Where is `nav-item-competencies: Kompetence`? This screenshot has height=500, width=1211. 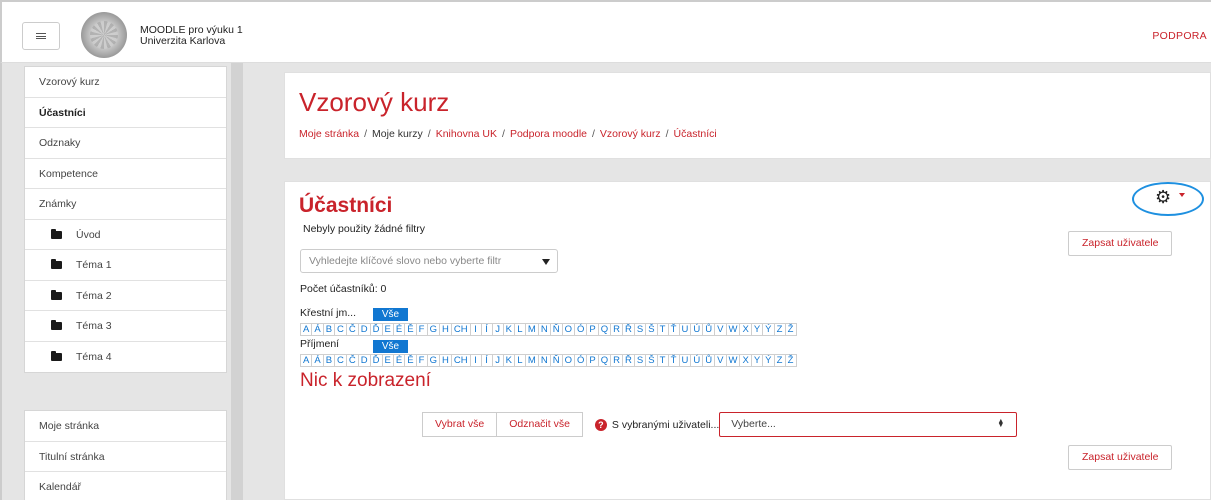 nav-item-competencies: Kompetence is located at coordinates (125, 174).